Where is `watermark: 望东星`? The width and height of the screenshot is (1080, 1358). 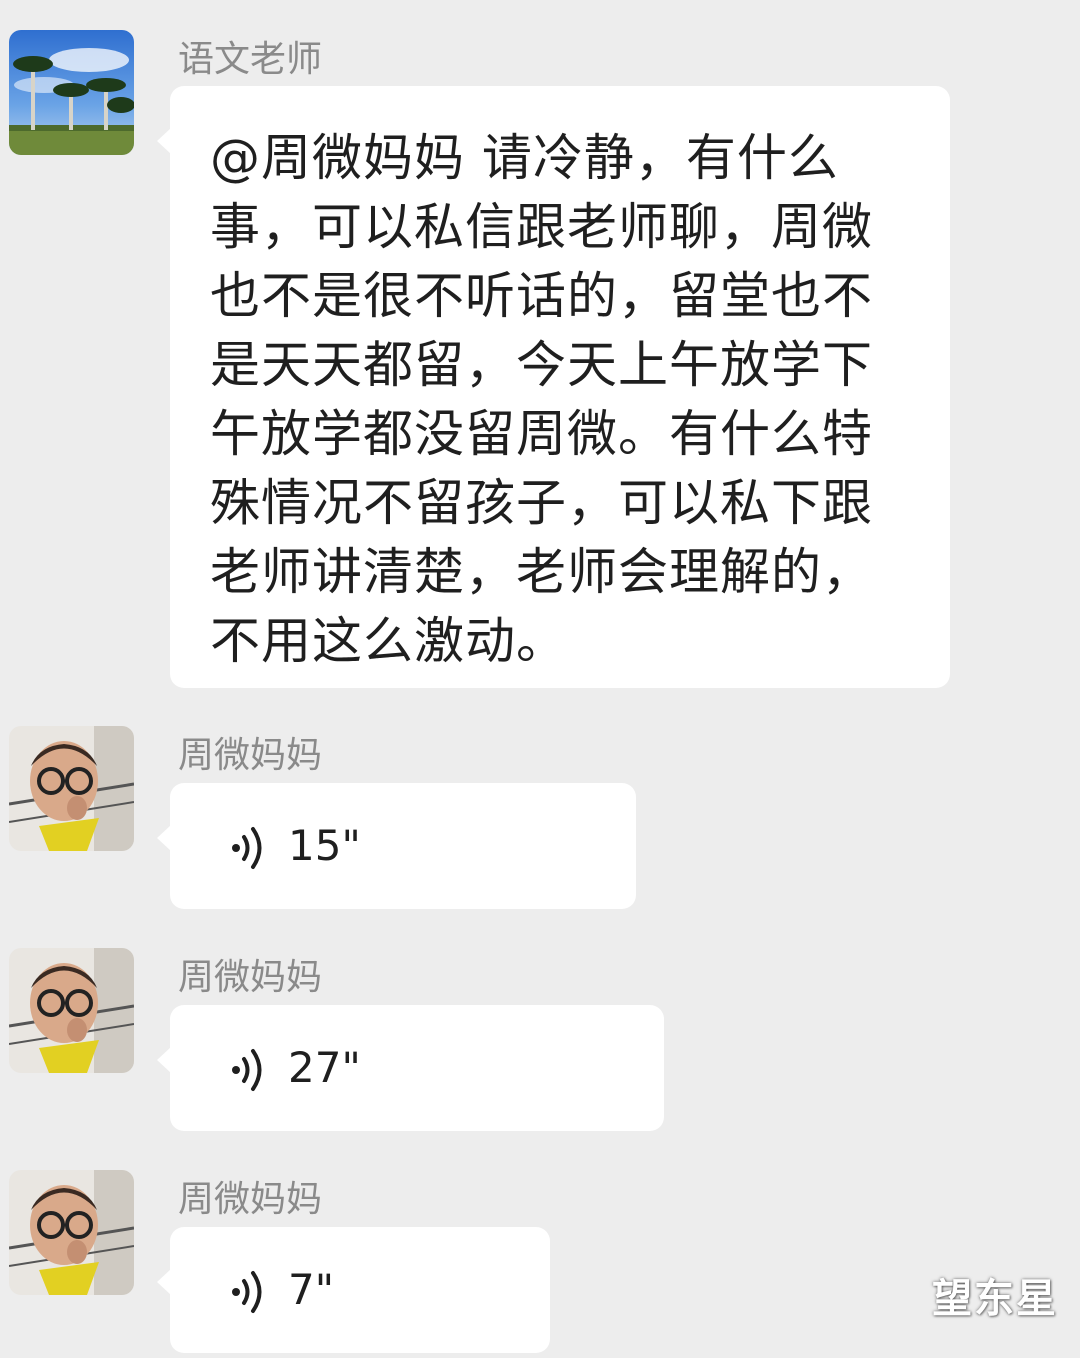
watermark: 望东星 is located at coordinates (995, 1299).